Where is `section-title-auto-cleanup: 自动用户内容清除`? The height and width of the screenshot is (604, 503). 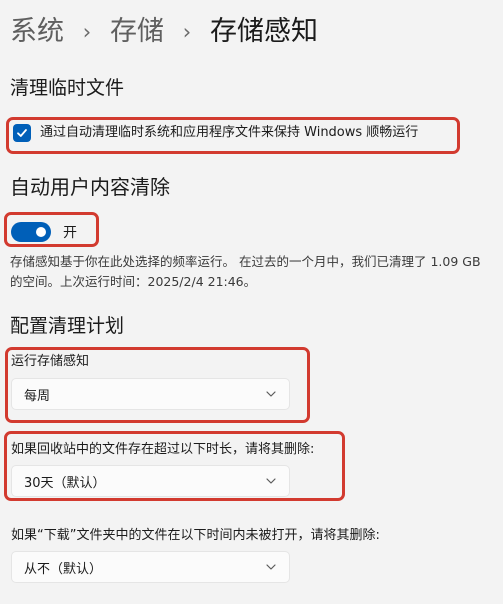
section-title-auto-cleanup: 自动用户内容清除 is located at coordinates (90, 187).